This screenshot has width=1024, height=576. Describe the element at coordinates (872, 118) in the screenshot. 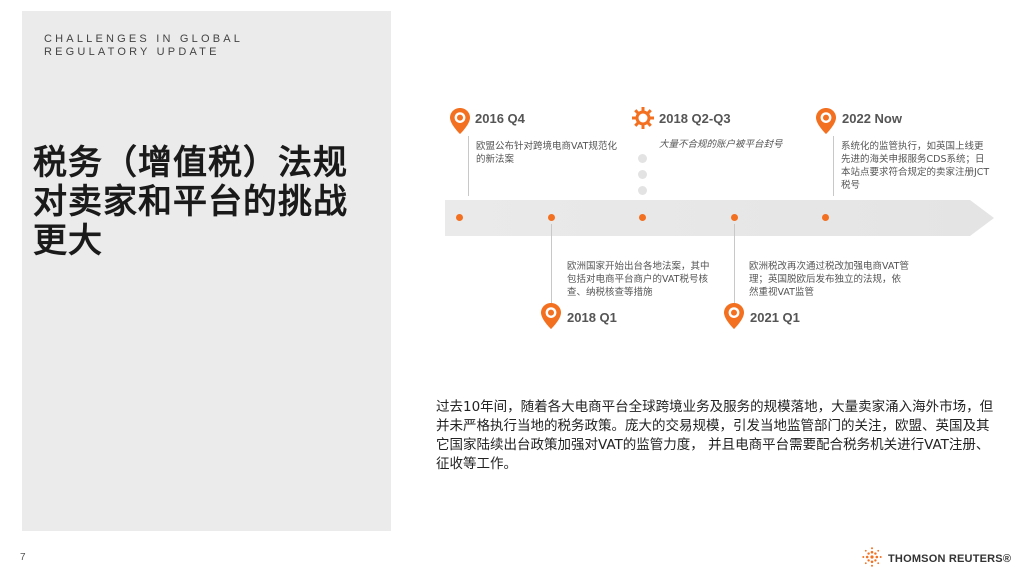

I see `event-label: 2022 Now` at that location.